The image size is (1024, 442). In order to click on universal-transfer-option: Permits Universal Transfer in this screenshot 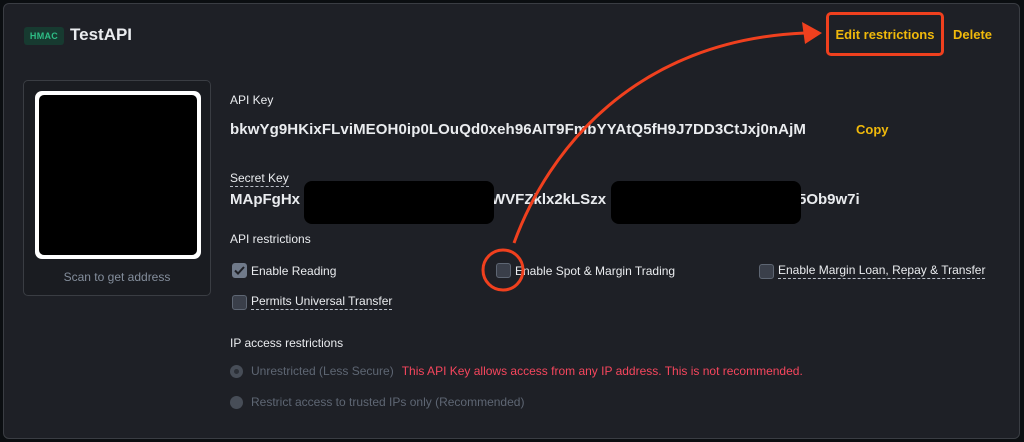, I will do `click(312, 302)`.